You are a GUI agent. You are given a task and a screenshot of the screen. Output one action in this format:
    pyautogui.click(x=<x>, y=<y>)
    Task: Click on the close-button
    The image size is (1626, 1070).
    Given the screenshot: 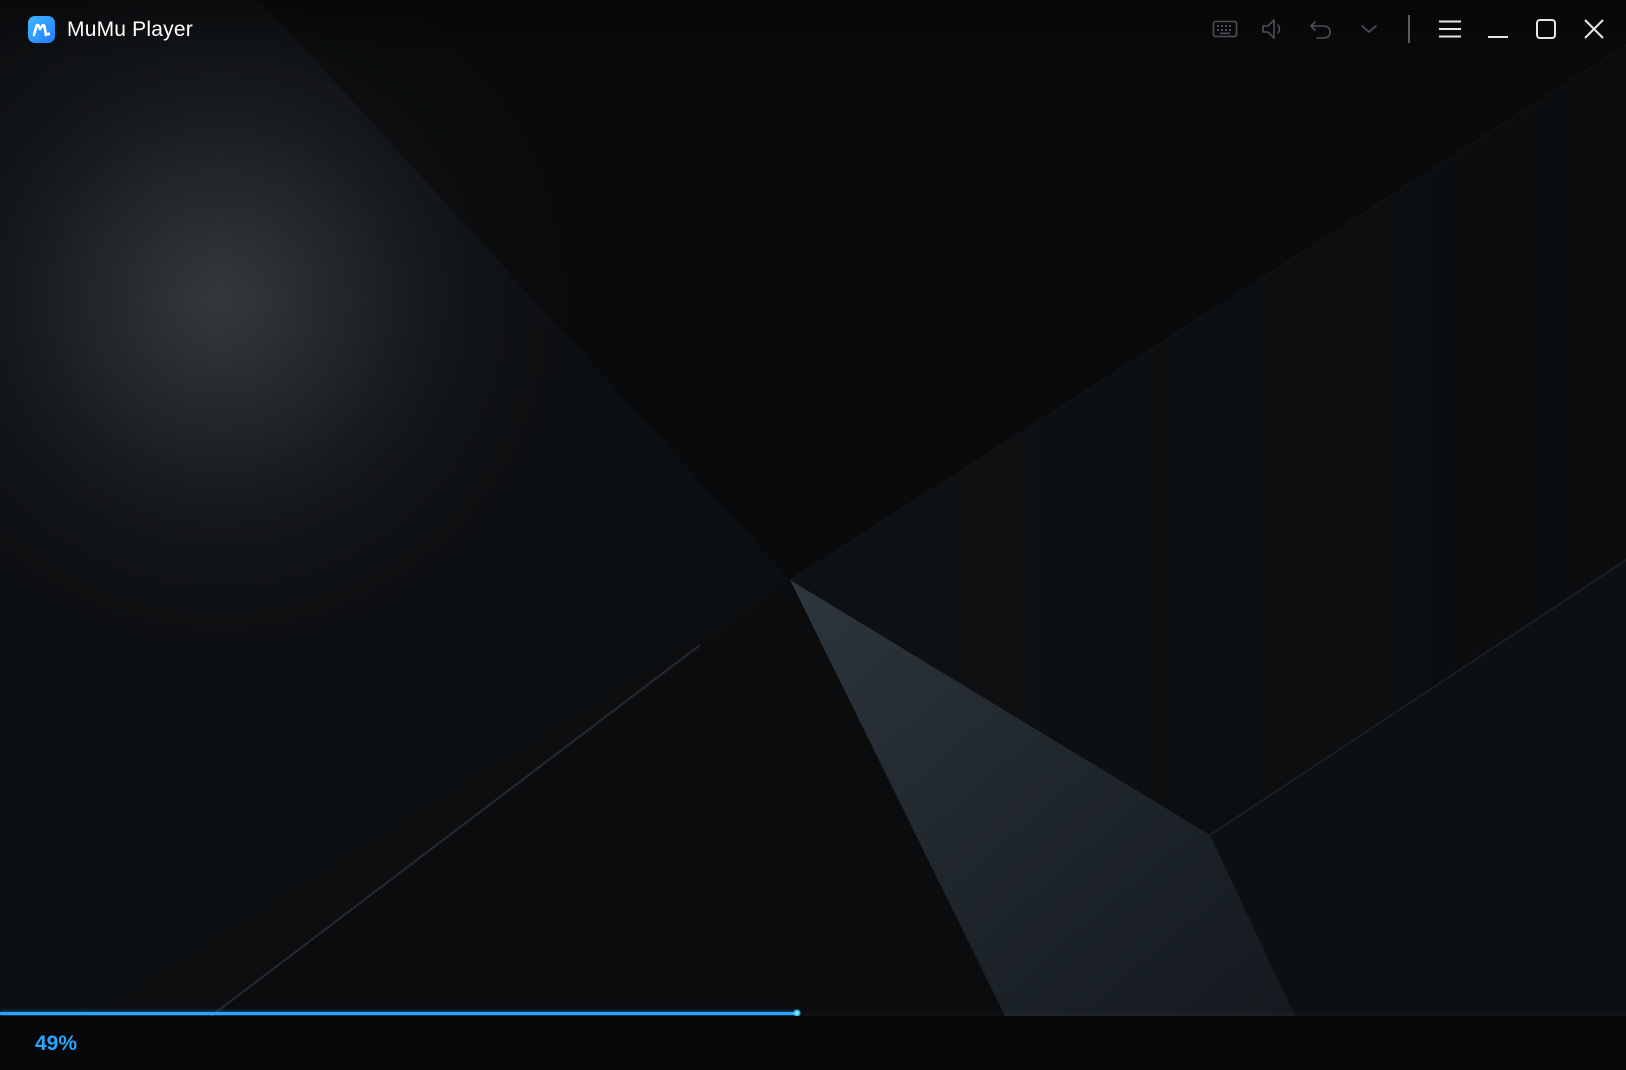 What is the action you would take?
    pyautogui.click(x=1594, y=29)
    